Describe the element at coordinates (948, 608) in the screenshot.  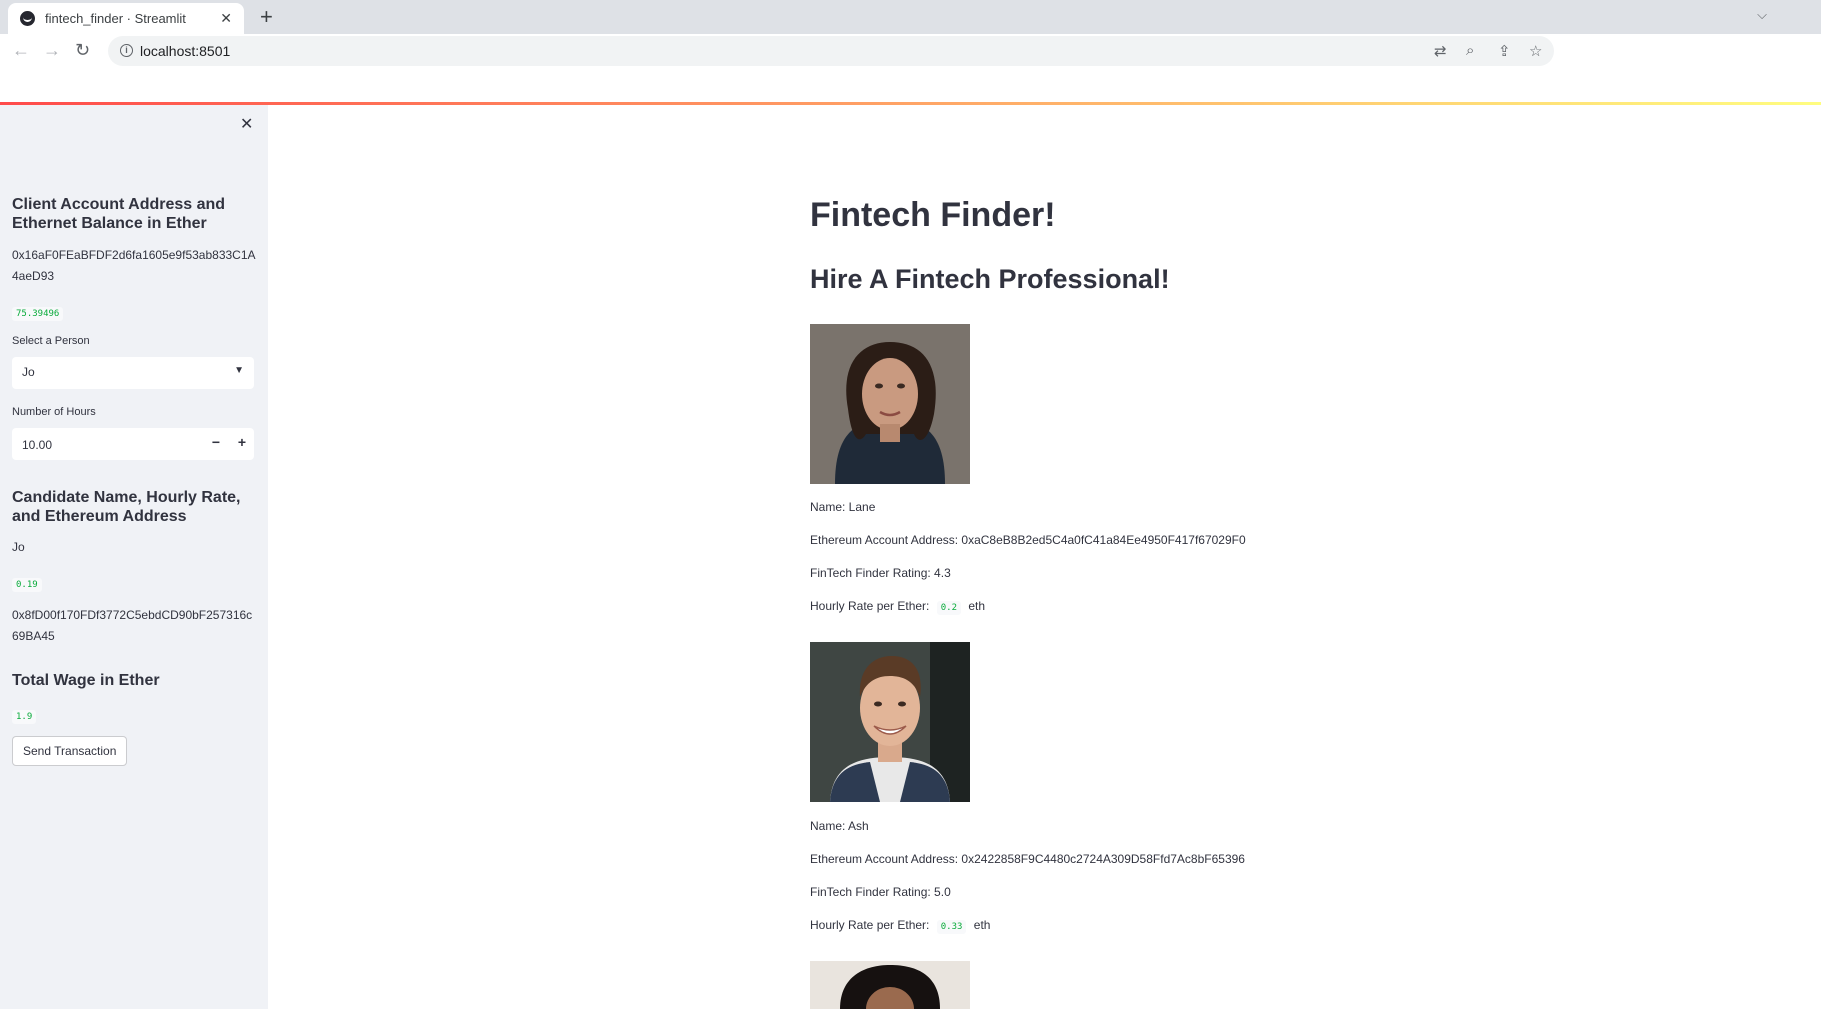
I see `rate-value: 0.2` at that location.